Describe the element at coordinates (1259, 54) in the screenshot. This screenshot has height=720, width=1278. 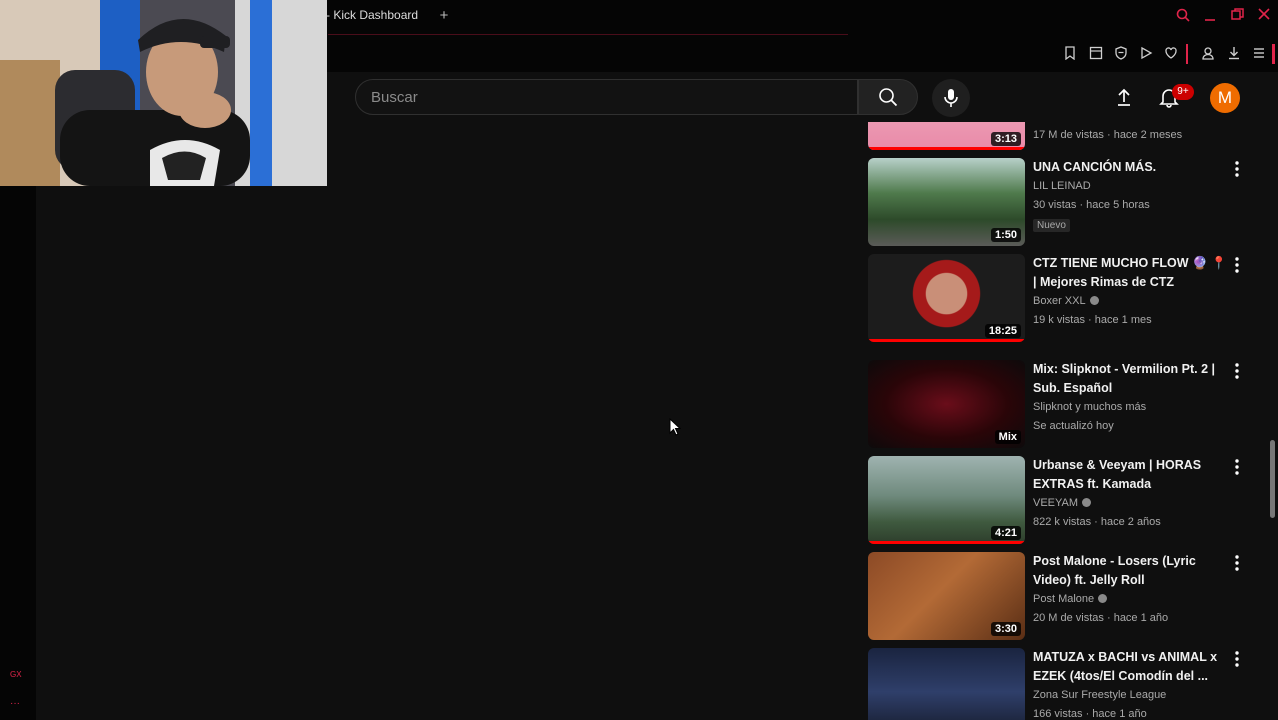
I see `menu-icon` at that location.